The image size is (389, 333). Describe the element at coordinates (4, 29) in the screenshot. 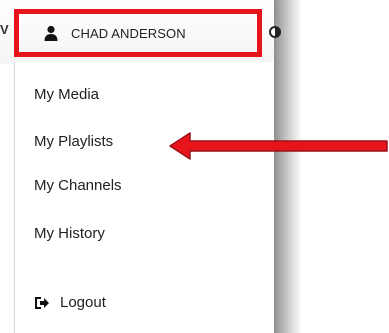

I see `truncated-nav-text: V` at that location.